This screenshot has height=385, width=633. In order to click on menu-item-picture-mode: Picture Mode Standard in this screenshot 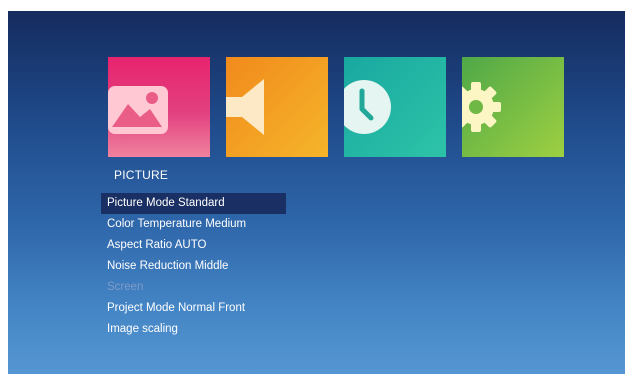, I will do `click(193, 203)`.